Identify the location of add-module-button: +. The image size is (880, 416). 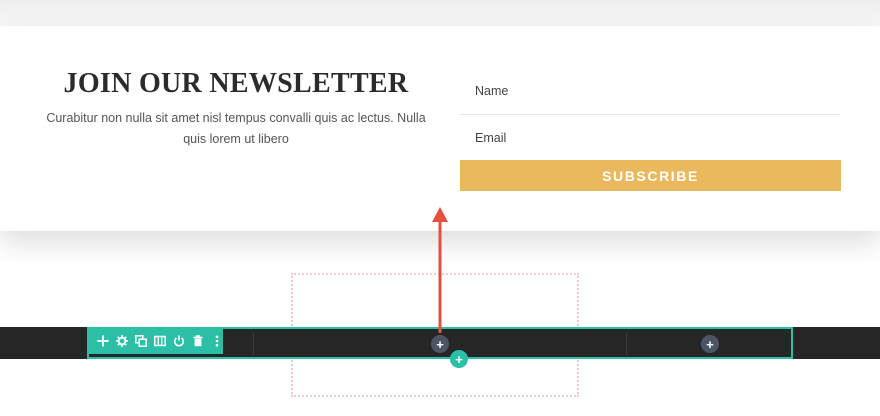
(440, 344).